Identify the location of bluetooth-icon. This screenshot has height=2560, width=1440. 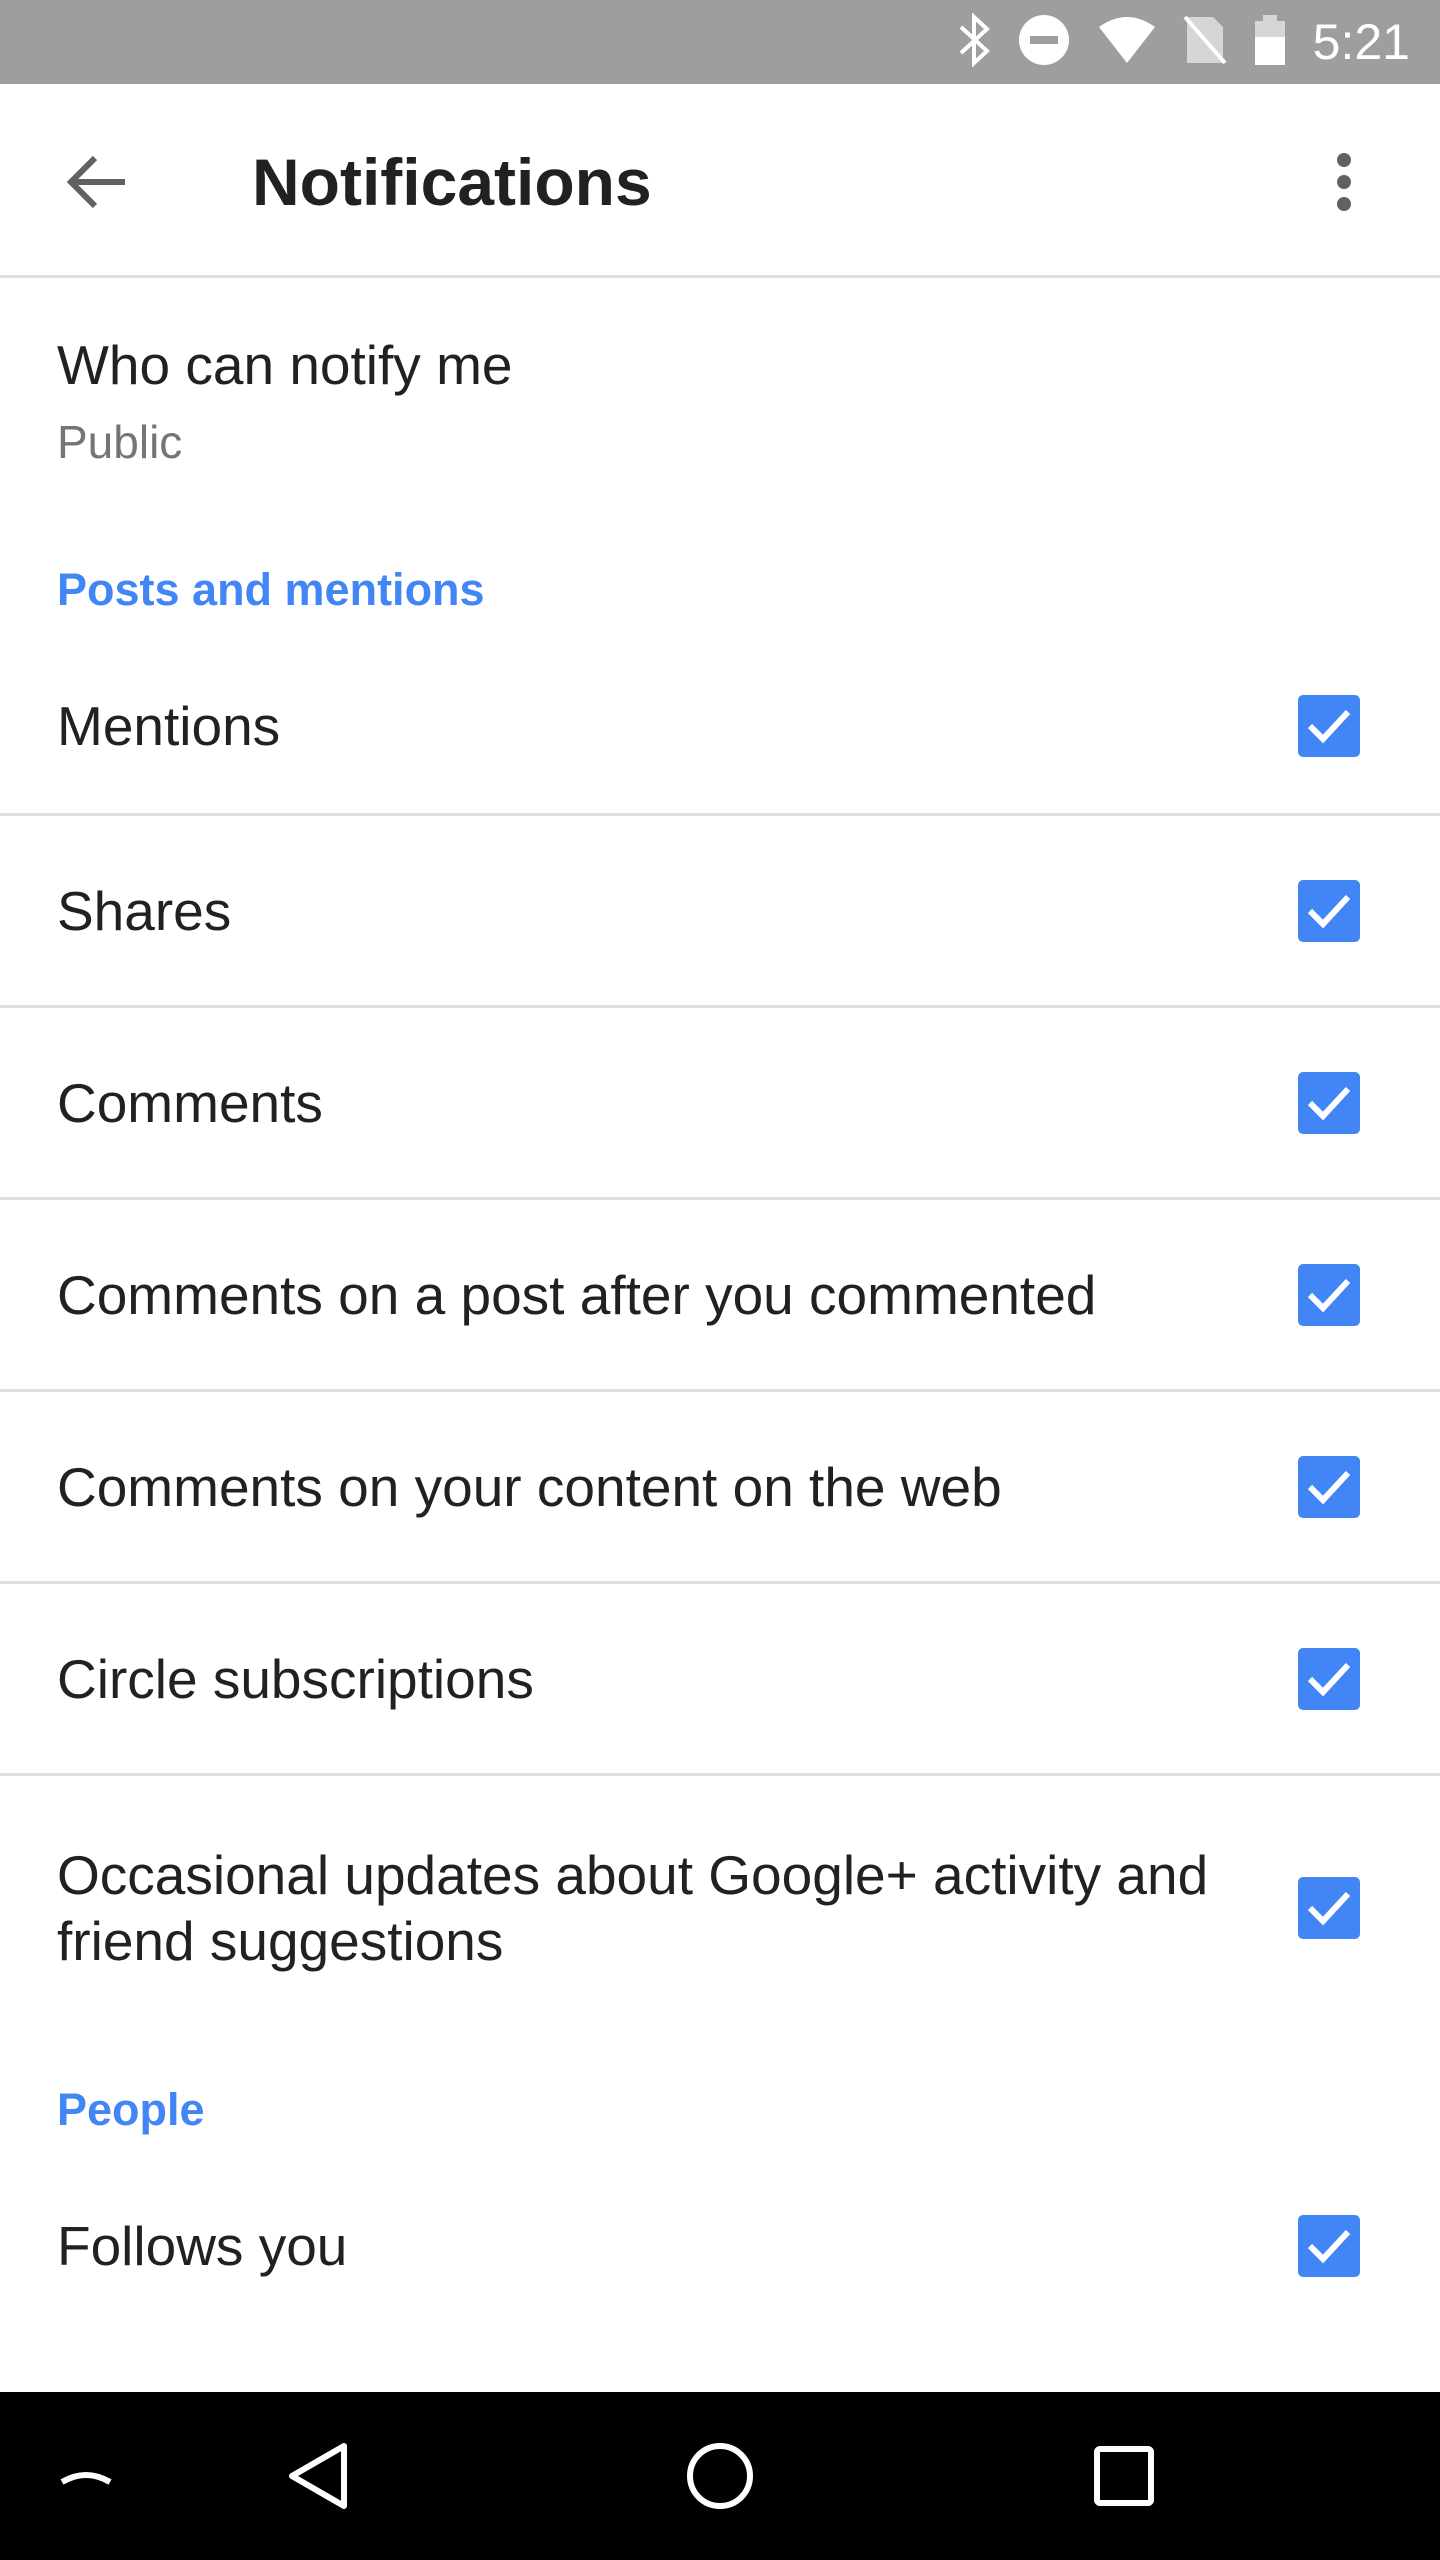
(974, 41).